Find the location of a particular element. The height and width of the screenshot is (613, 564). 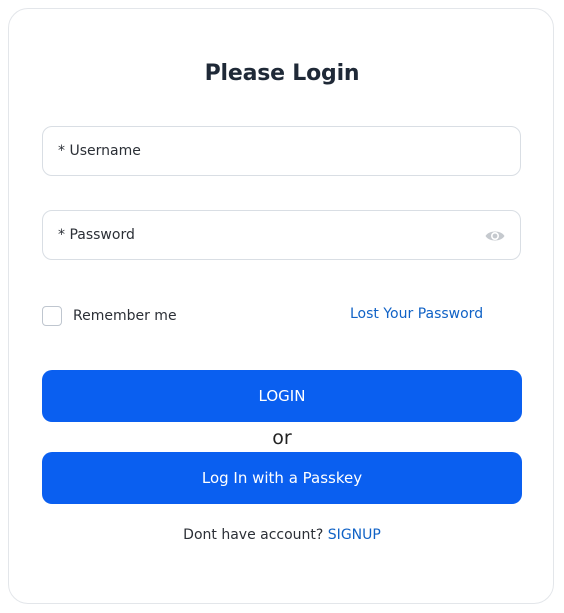

passkey-login-button: Log In with a Passkey is located at coordinates (282, 478).